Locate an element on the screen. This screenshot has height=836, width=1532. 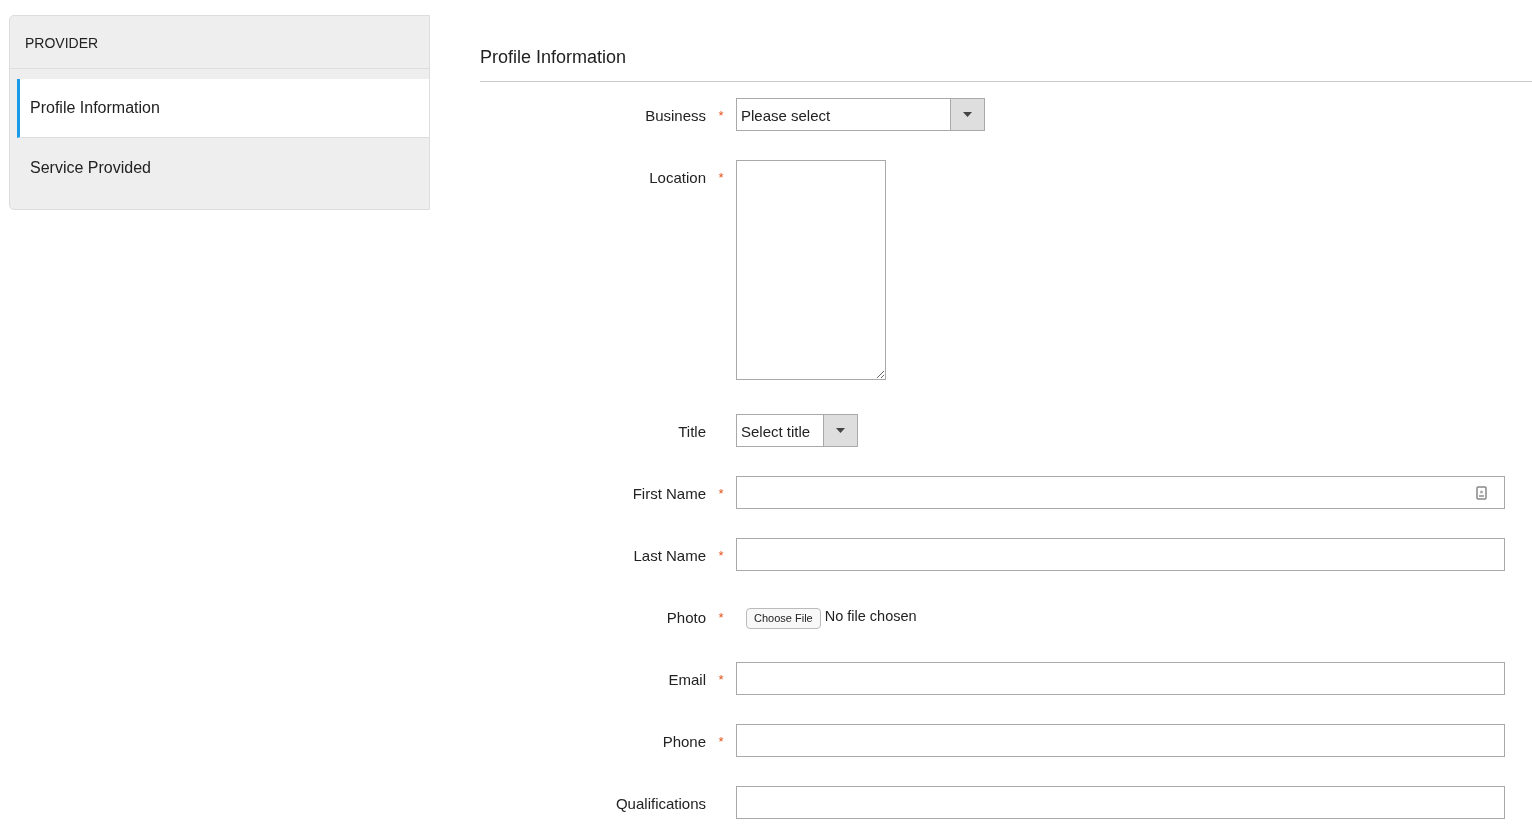
contact-card-icon is located at coordinates (1481, 492).